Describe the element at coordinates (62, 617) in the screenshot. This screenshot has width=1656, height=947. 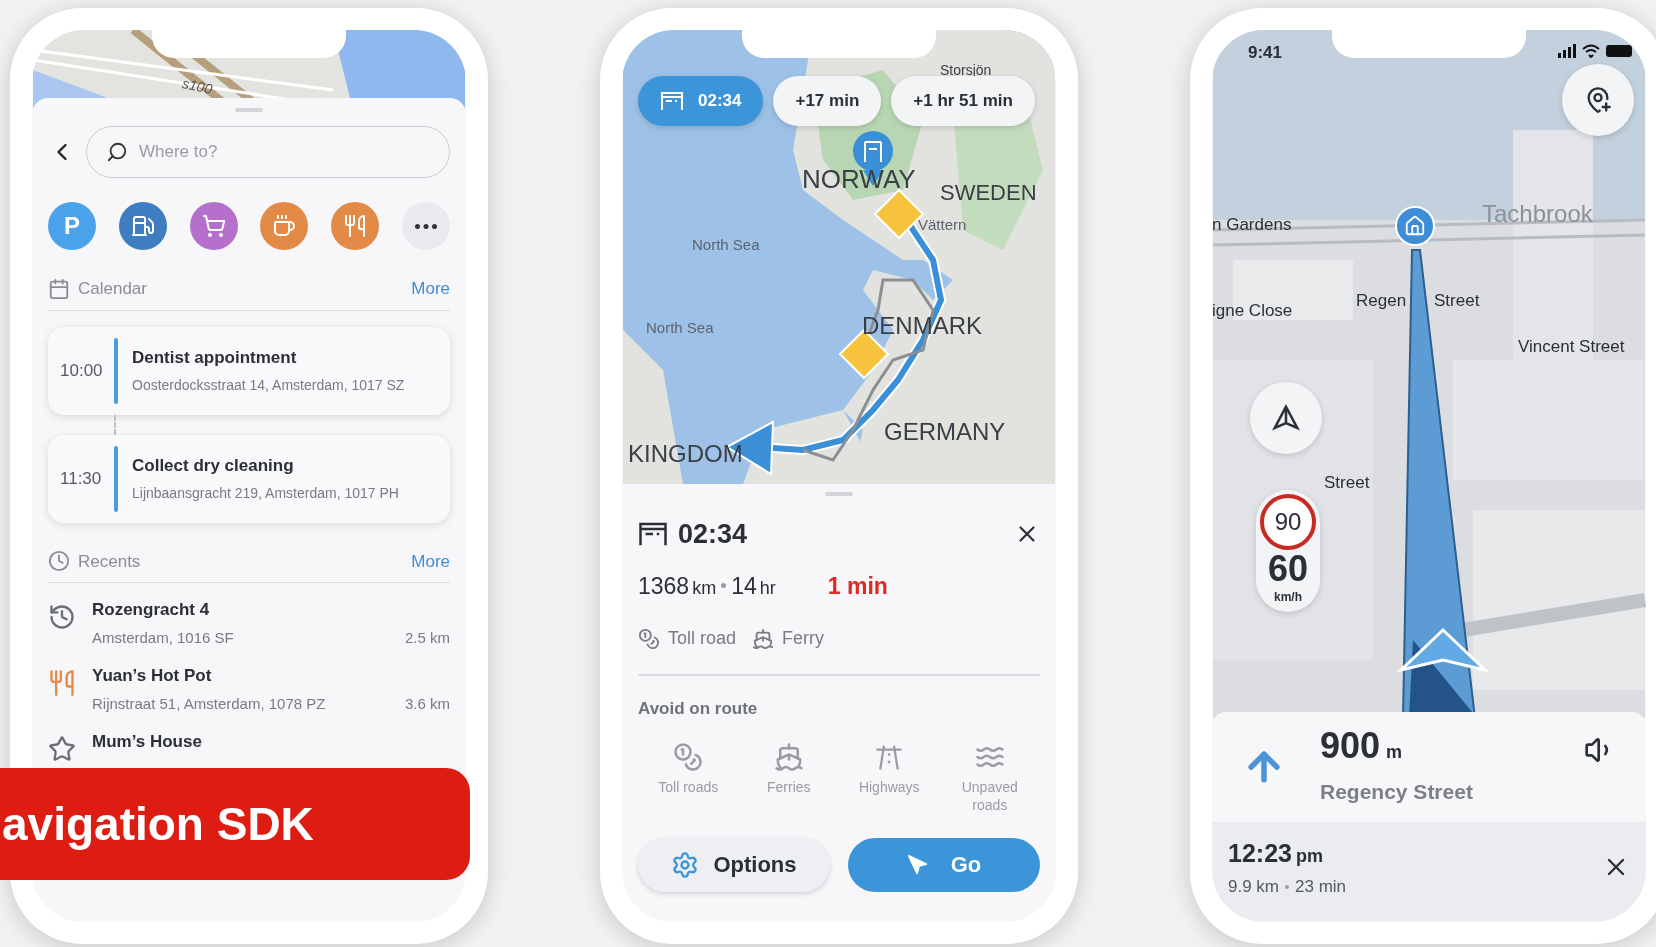
I see `history-icon` at that location.